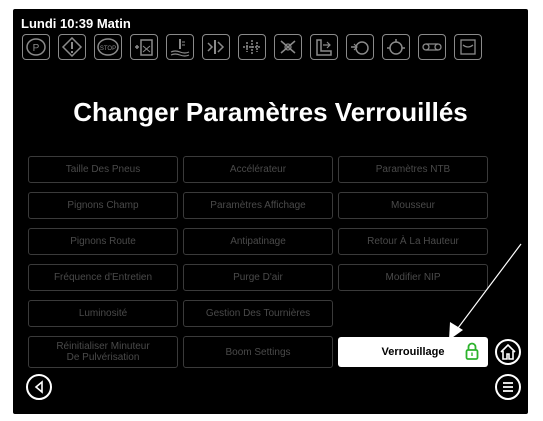  What do you see at coordinates (258, 313) in the screenshot?
I see `headland-management-button: Gestion Des Tournières` at bounding box center [258, 313].